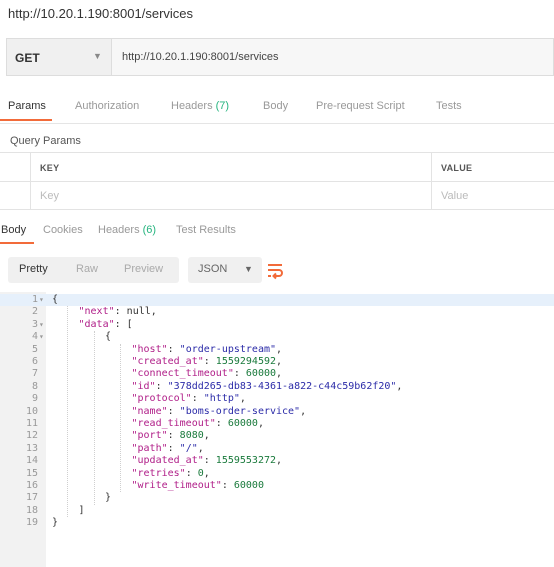 This screenshot has height=567, width=554. I want to click on value-column-header: VALUE, so click(457, 168).